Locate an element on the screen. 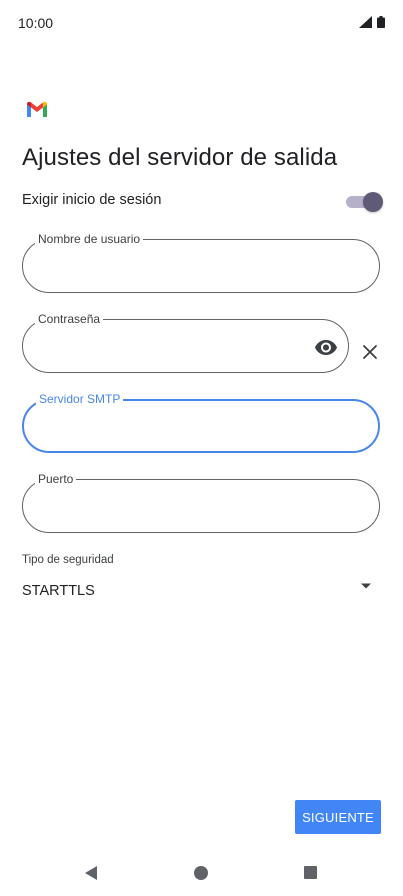  recents-icon is located at coordinates (310, 872).